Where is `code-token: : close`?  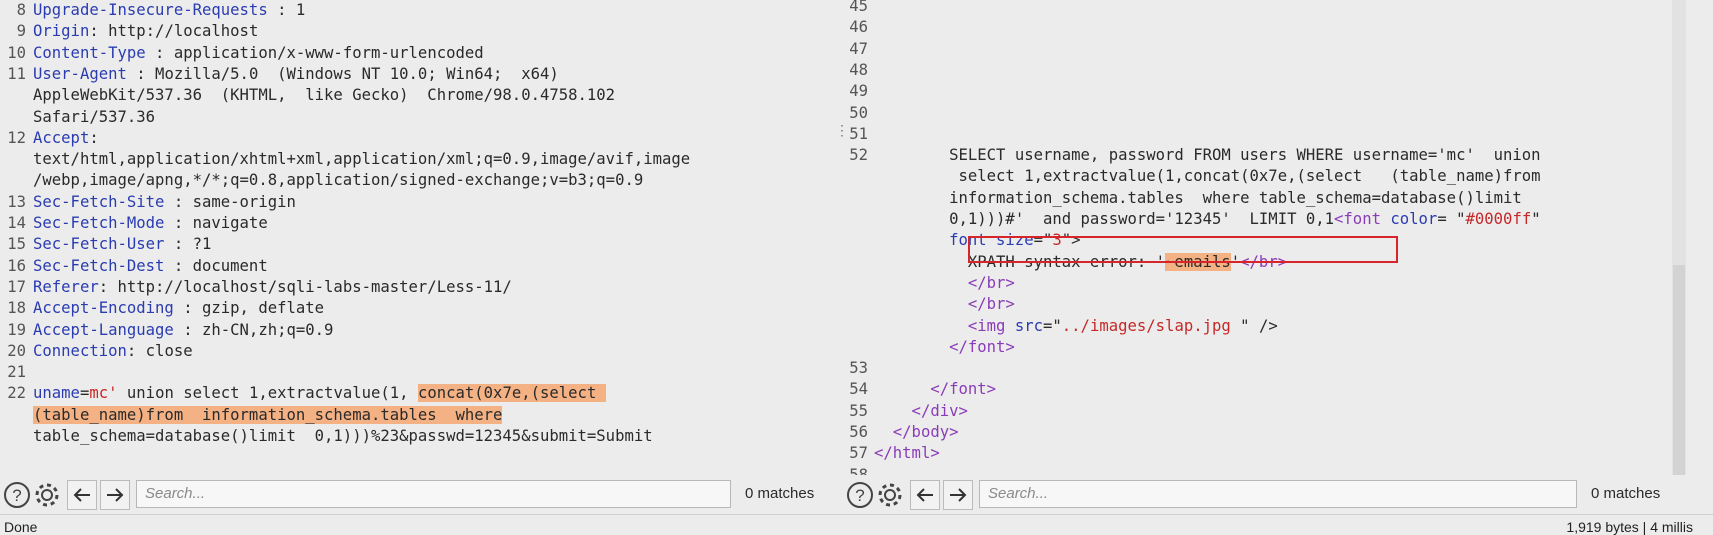 code-token: : close is located at coordinates (159, 350).